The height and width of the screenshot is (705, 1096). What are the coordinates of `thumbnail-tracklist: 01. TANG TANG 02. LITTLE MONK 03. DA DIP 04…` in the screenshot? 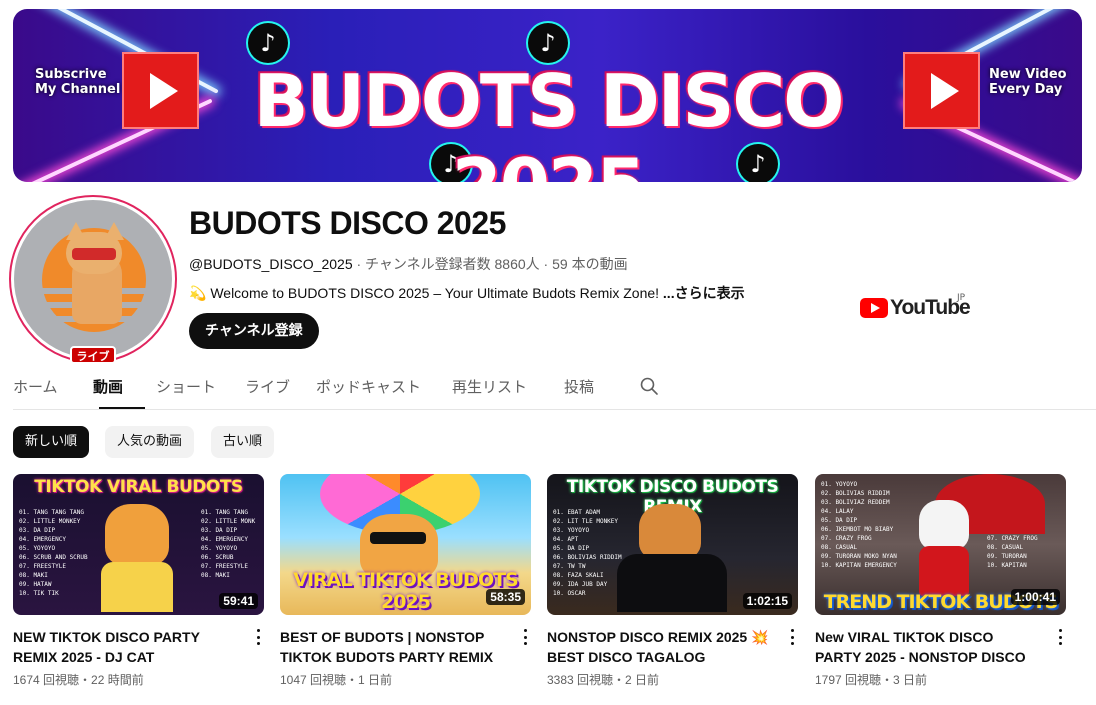 It's located at (228, 544).